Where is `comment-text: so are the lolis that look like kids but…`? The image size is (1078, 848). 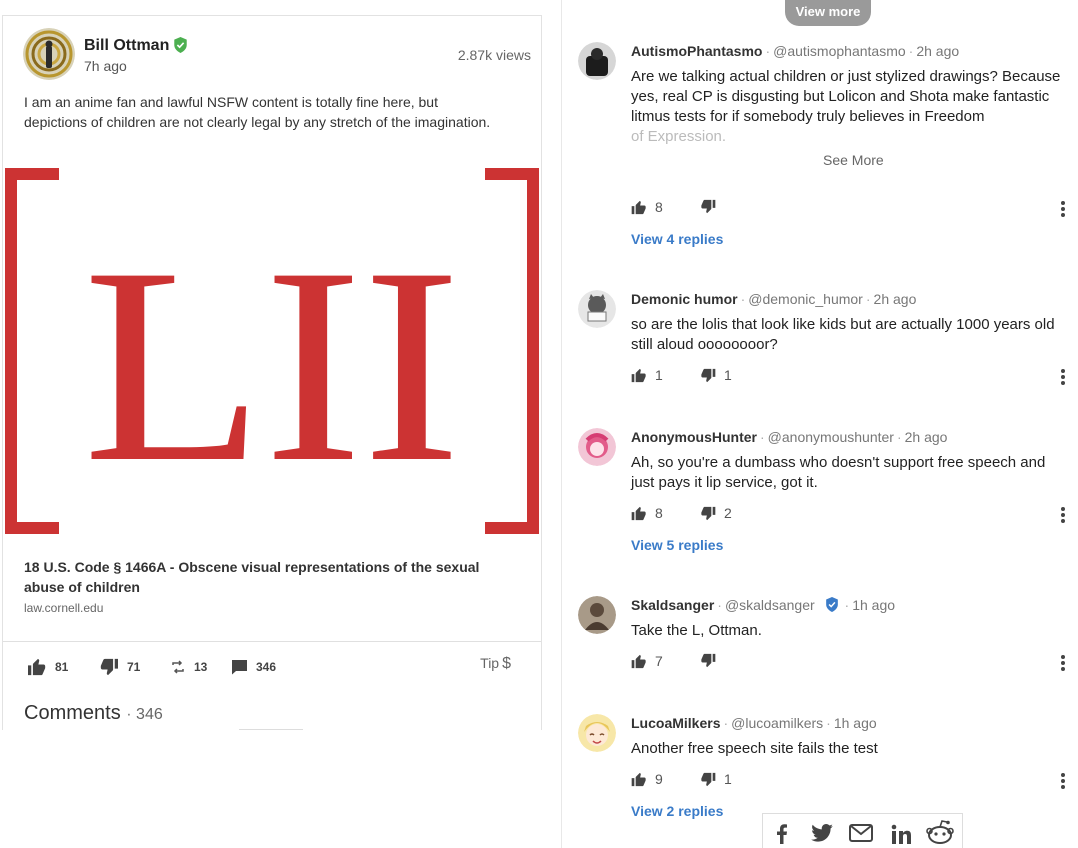
comment-text: so are the lolis that look like kids but… is located at coordinates (843, 334).